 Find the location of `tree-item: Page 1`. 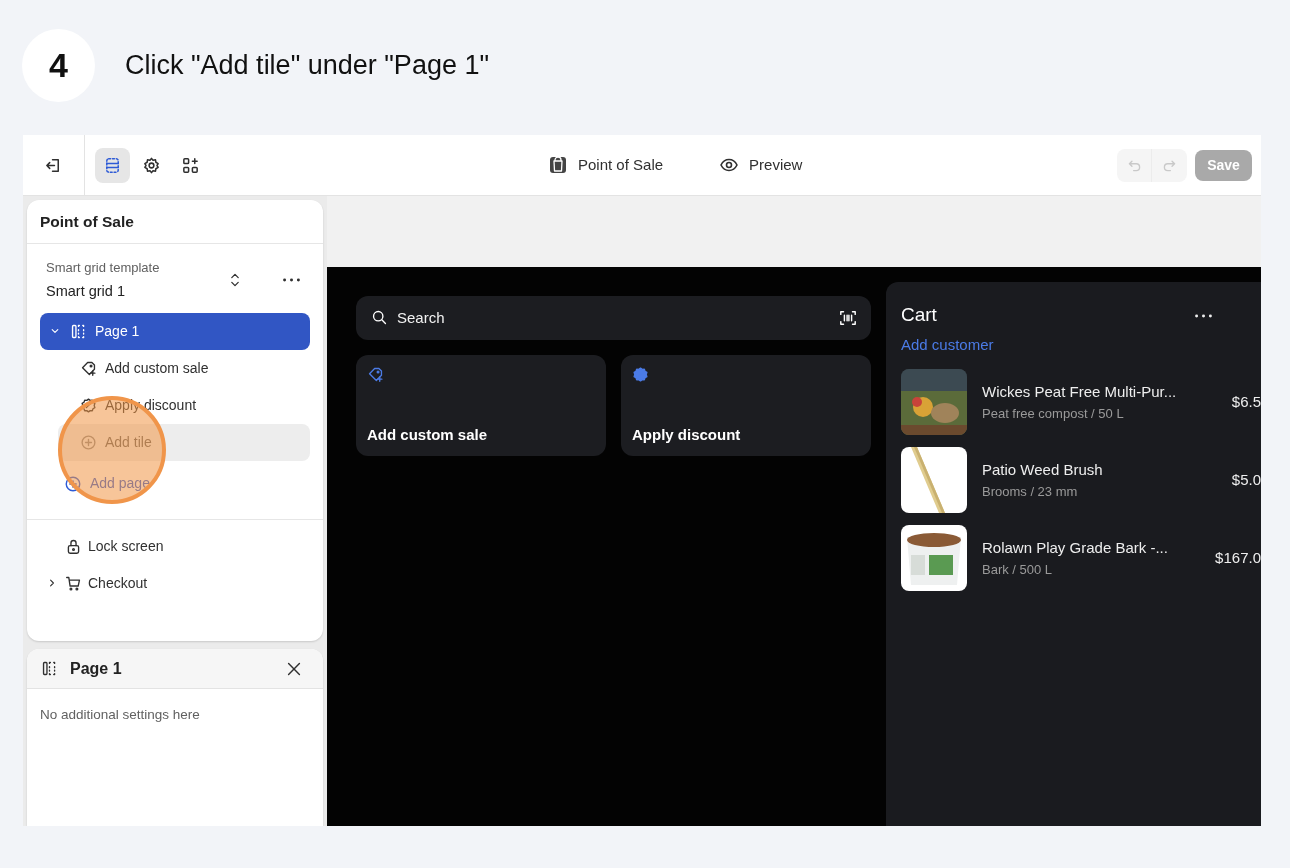

tree-item: Page 1 is located at coordinates (175, 331).